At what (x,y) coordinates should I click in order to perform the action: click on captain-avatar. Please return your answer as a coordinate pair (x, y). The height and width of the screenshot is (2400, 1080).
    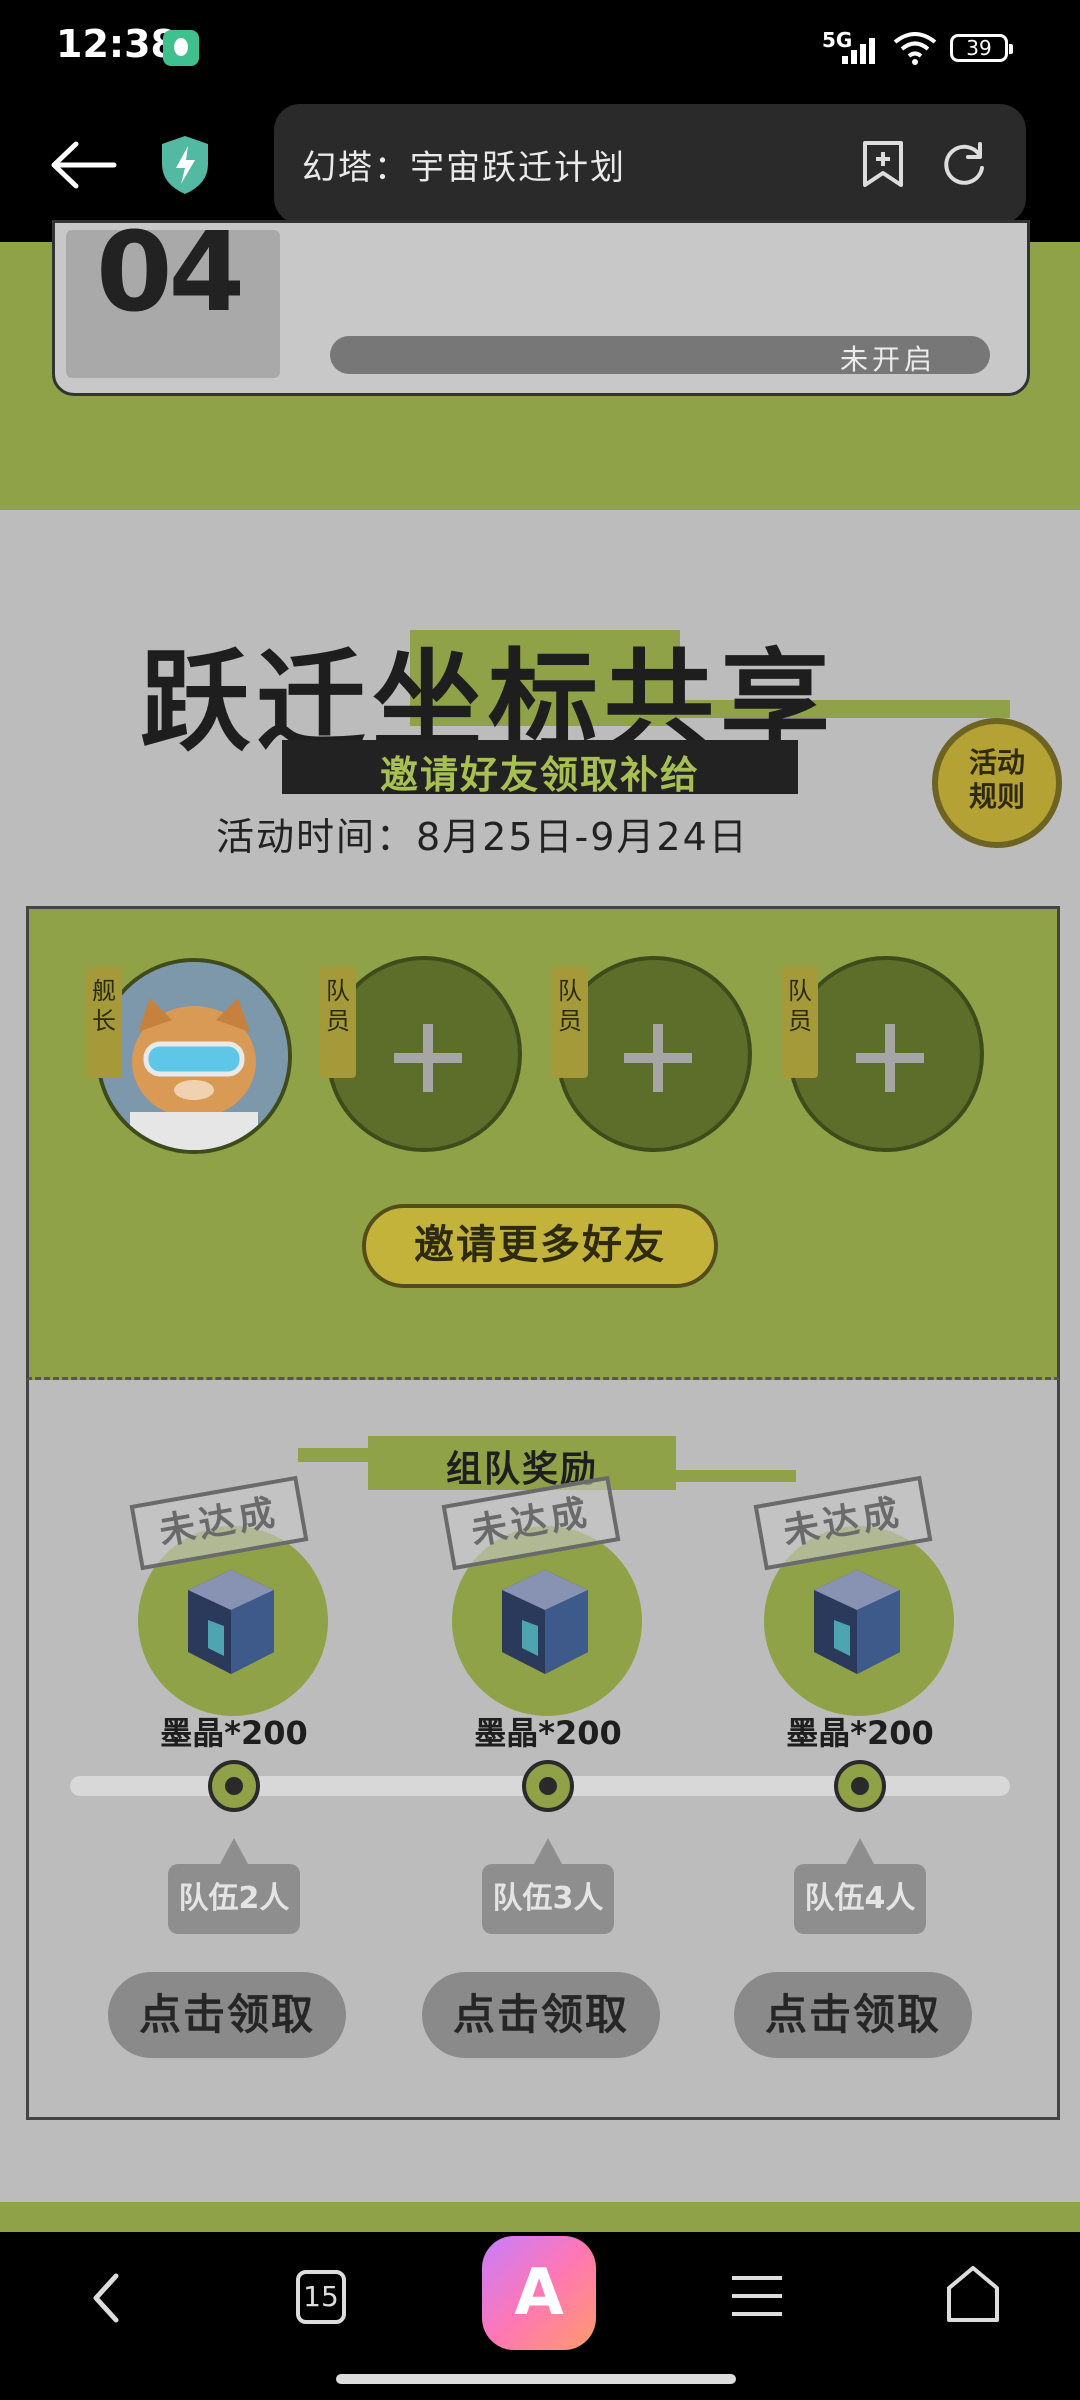
    Looking at the image, I should click on (194, 1056).